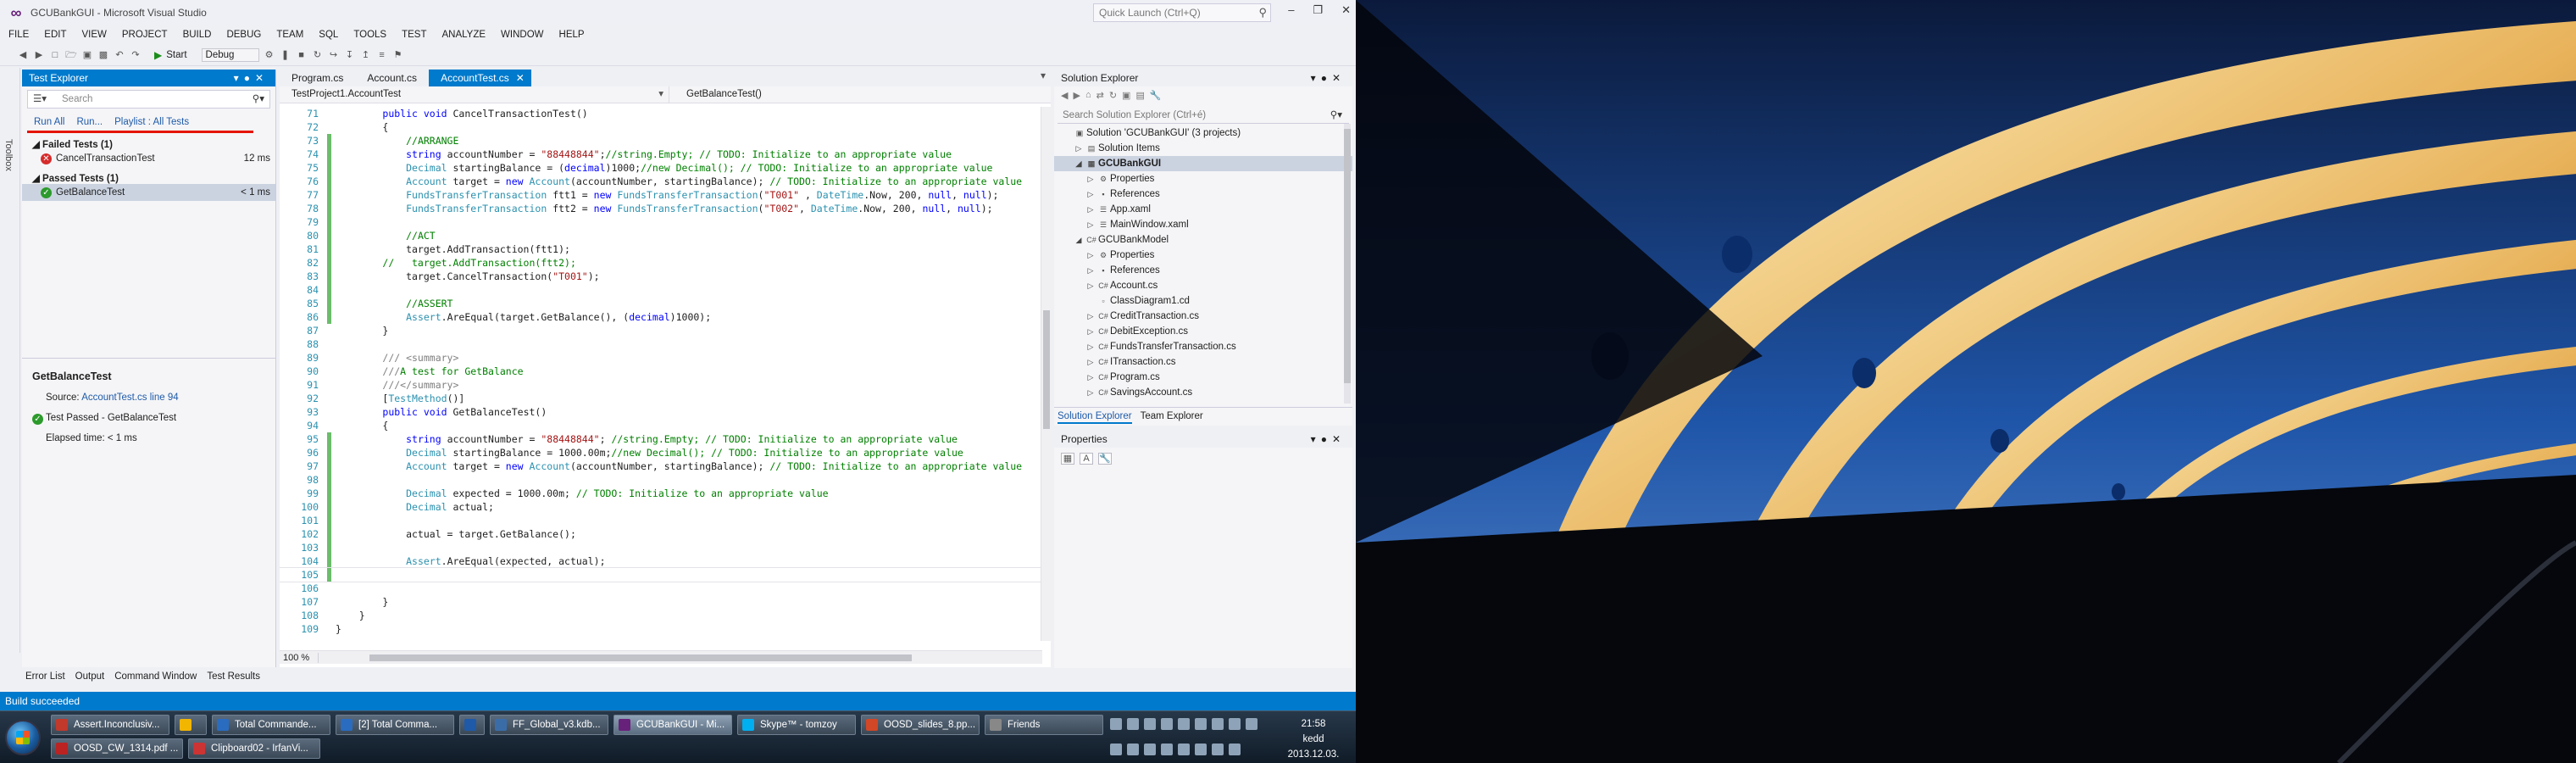 This screenshot has width=2576, height=763. I want to click on horizontal-scrollbar: 100 %, so click(661, 657).